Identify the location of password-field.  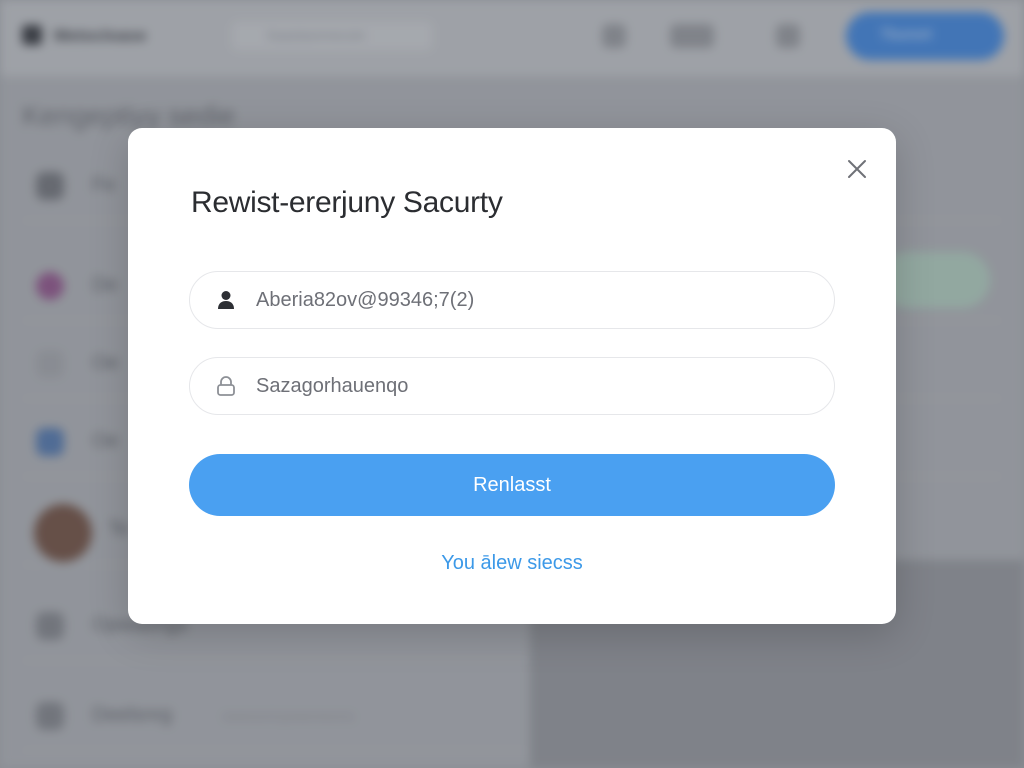
(512, 386).